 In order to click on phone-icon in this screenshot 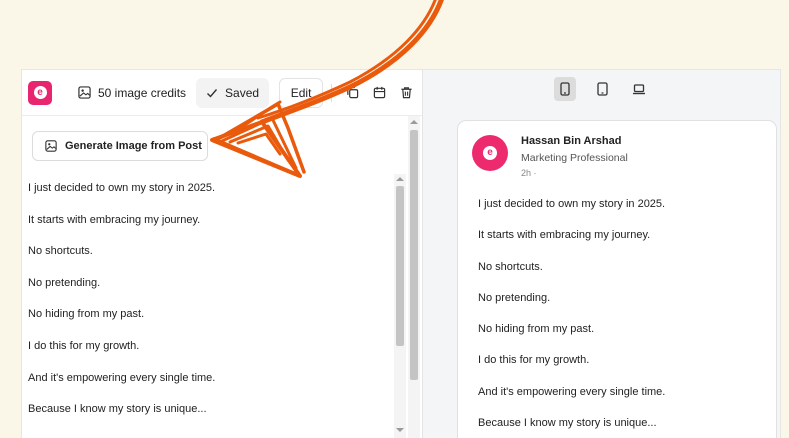, I will do `click(565, 89)`.